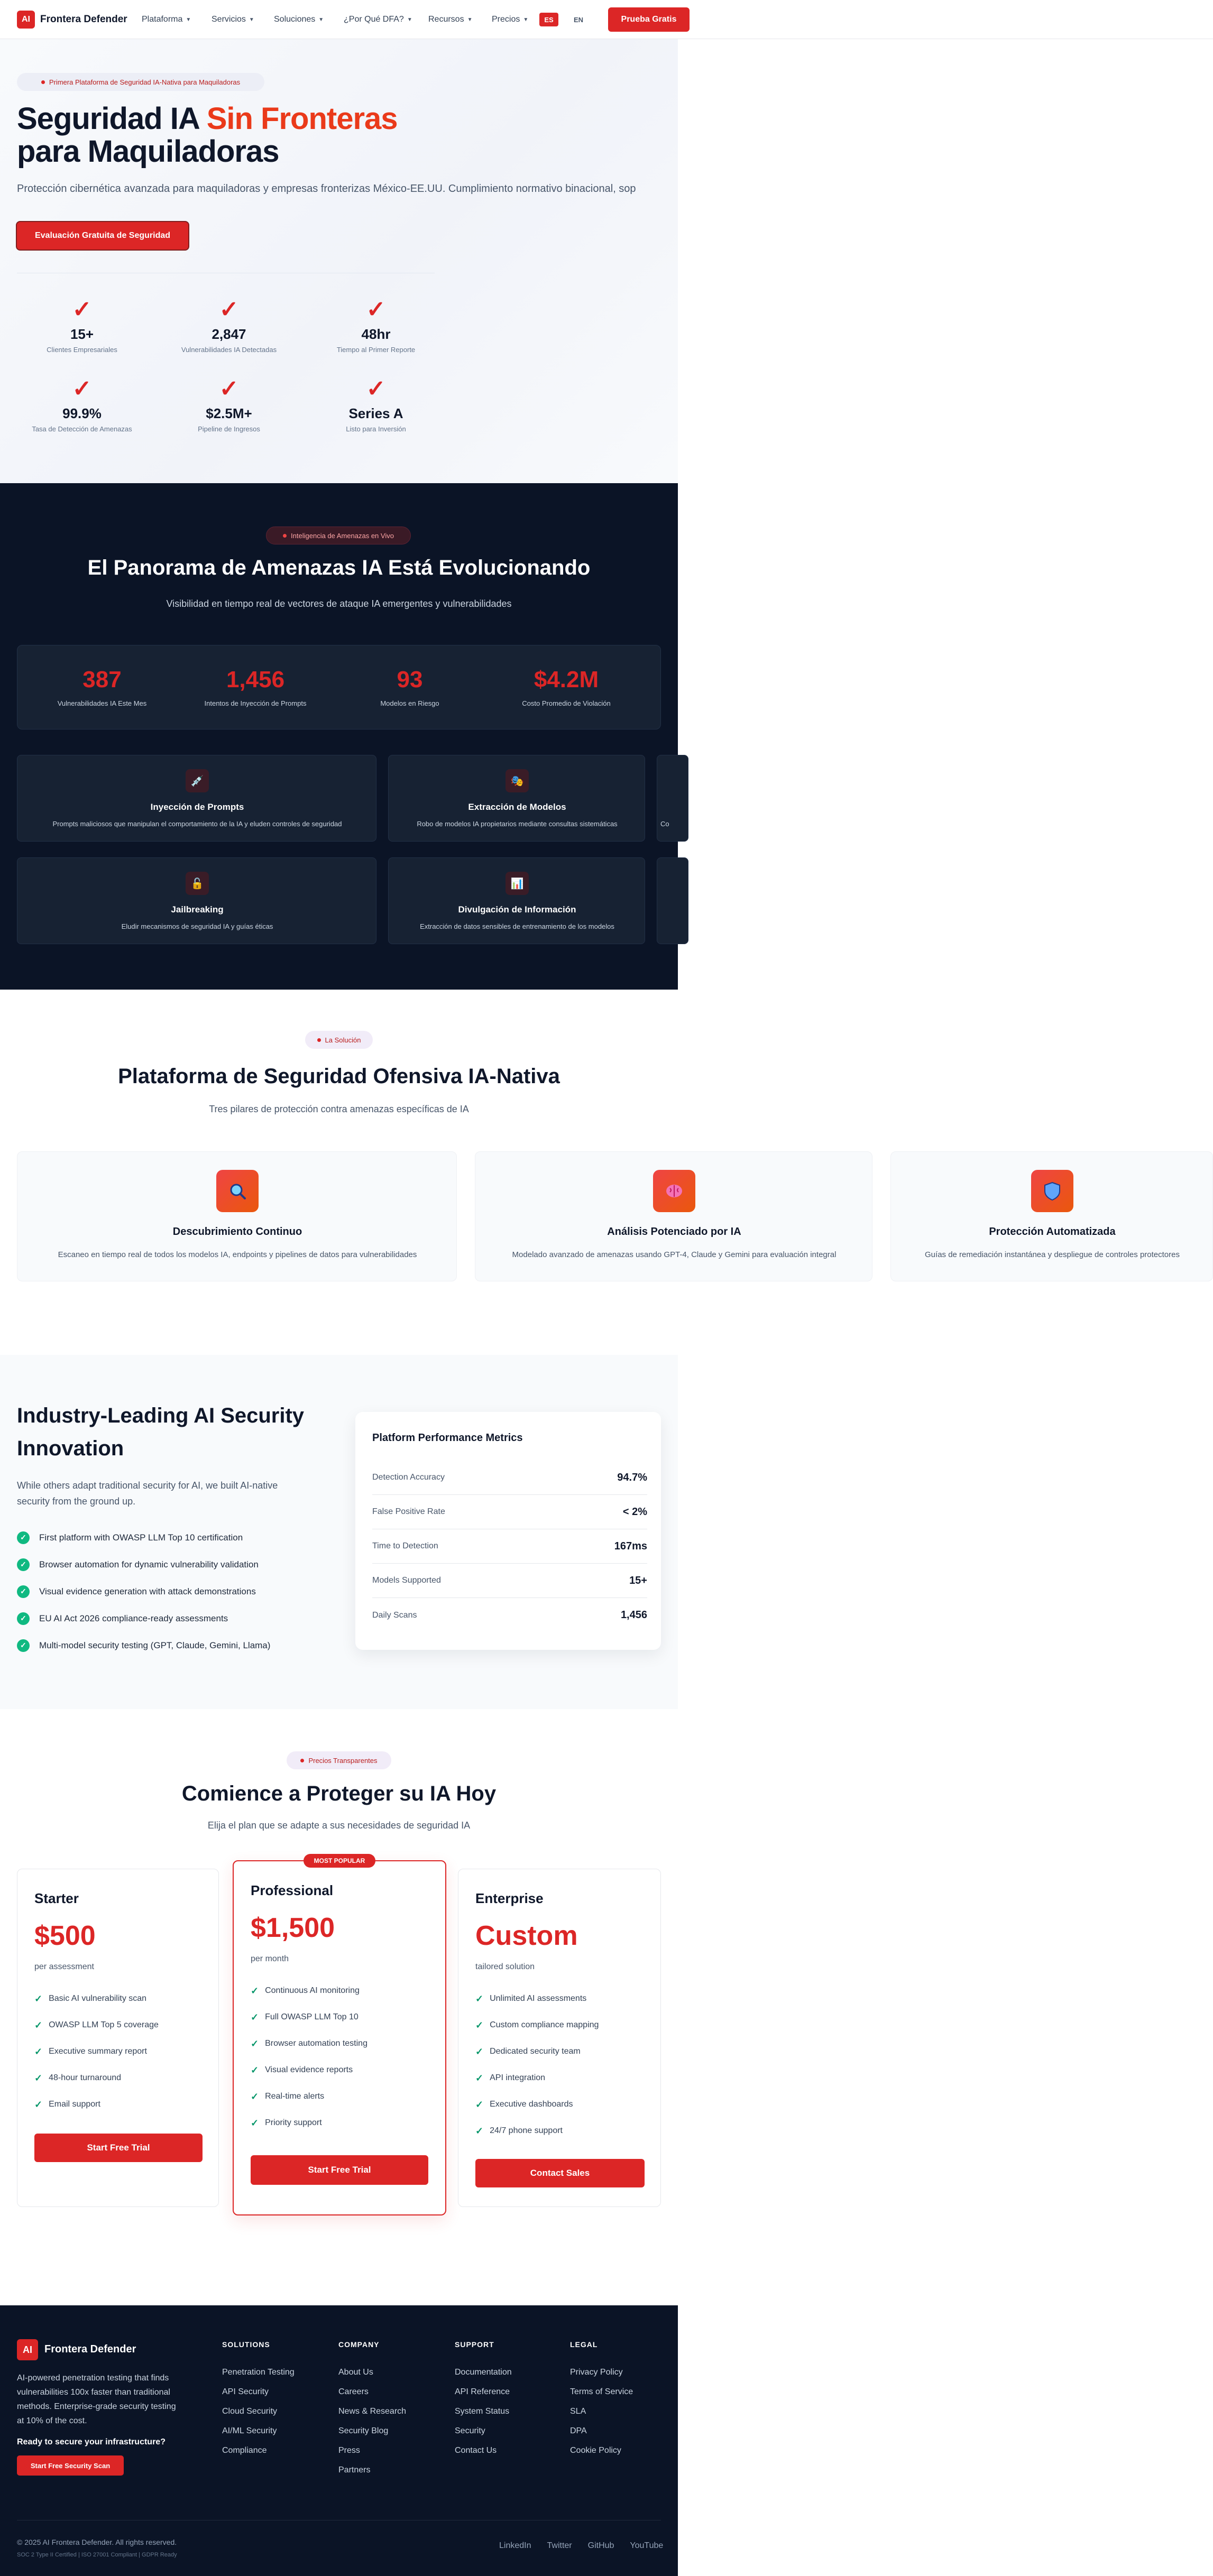 The height and width of the screenshot is (2576, 1213). Describe the element at coordinates (96, 2024) in the screenshot. I see `plan-feature: ✓ OWASP LLM Top 5 coverage` at that location.